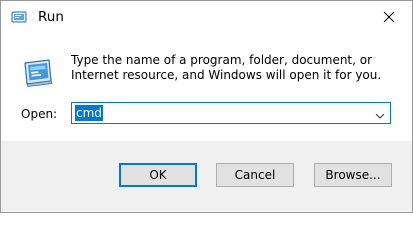  I want to click on open-input-value: cmd, so click(89, 113).